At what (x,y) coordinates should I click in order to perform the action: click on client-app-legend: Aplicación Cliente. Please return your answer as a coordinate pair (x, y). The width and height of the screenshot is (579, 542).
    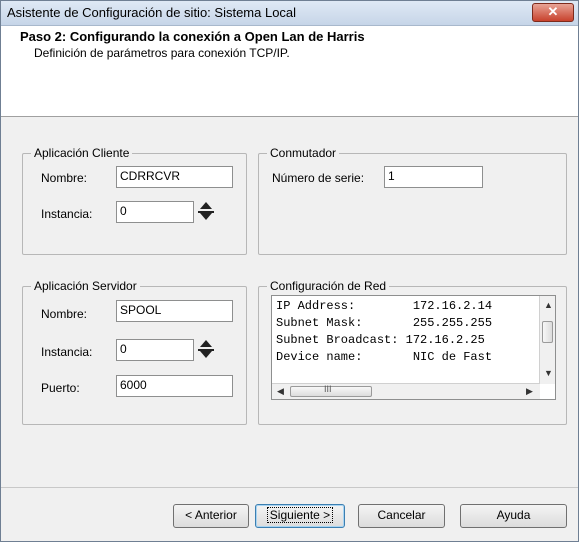
    Looking at the image, I should click on (82, 153).